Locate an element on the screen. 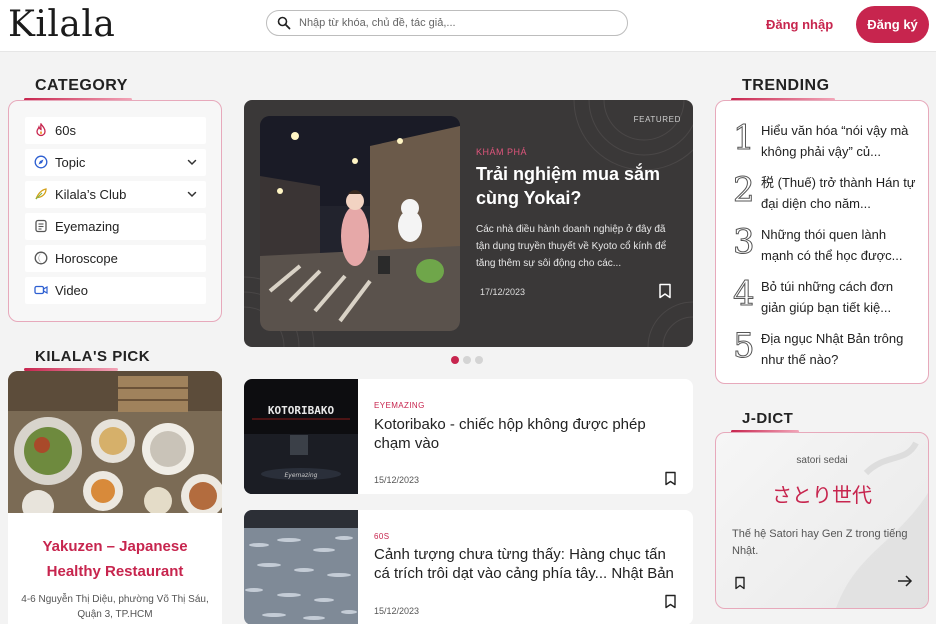  pick-restaurant-name: Yakuzen – Japanese Healthy Restaurant is located at coordinates (115, 559).